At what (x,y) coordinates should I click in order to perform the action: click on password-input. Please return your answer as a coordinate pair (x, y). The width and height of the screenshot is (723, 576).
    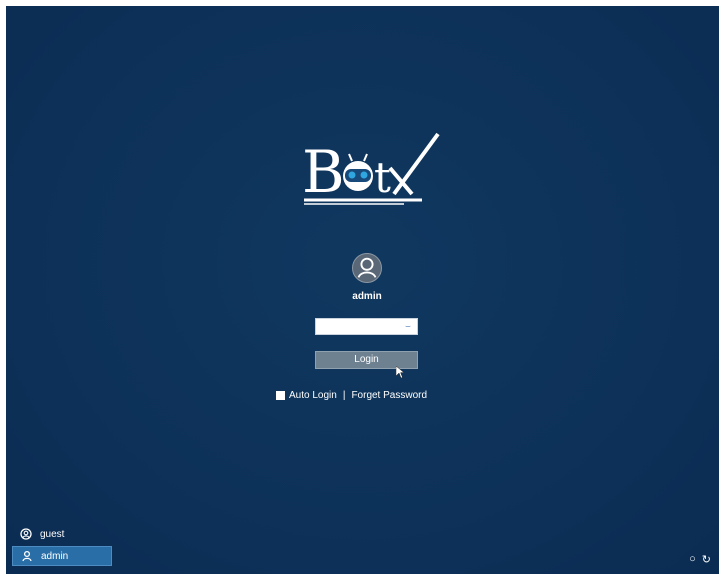
    Looking at the image, I should click on (362, 326).